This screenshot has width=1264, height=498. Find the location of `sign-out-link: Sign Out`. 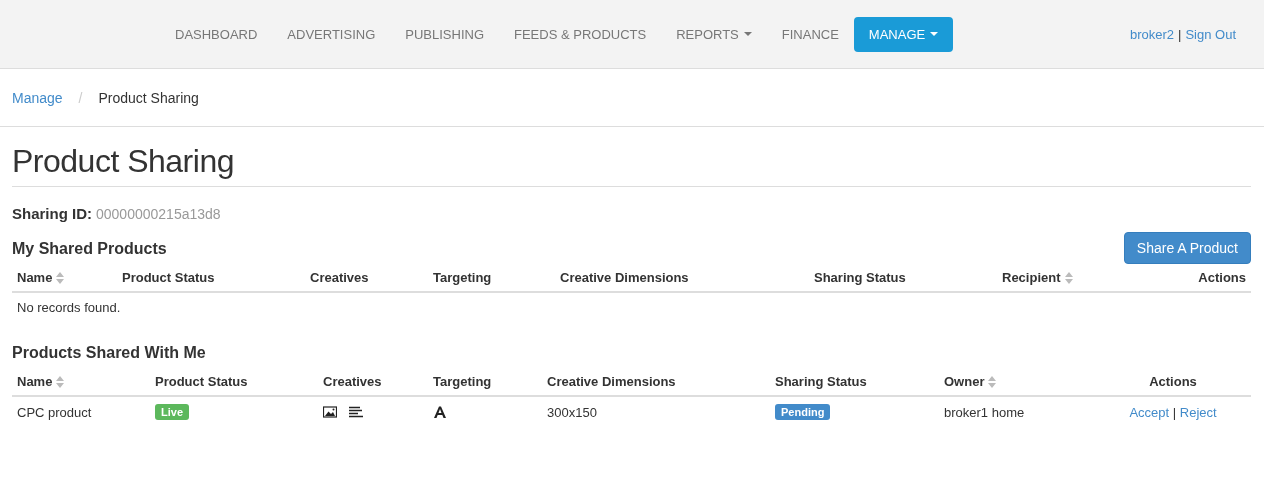

sign-out-link: Sign Out is located at coordinates (1210, 34).